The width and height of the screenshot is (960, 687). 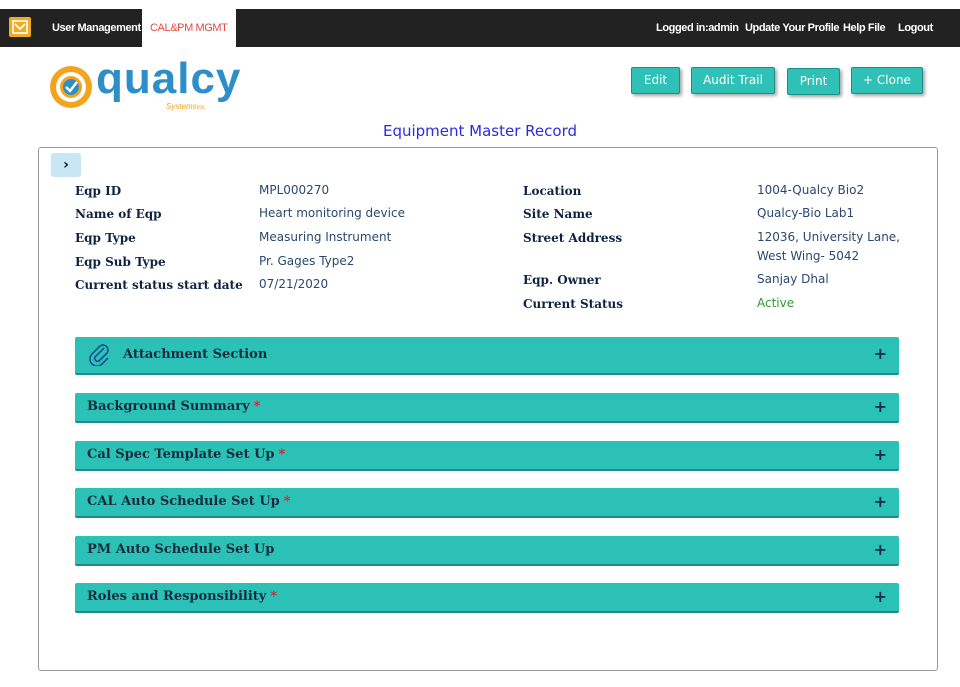 What do you see at coordinates (558, 214) in the screenshot?
I see `site-name-label: Site Name` at bounding box center [558, 214].